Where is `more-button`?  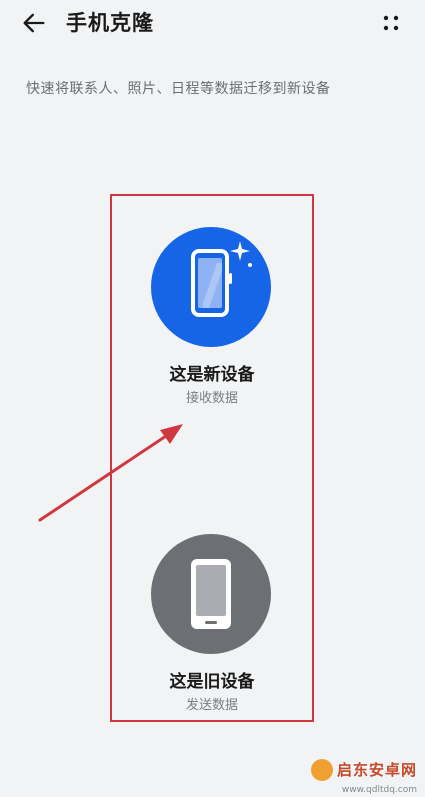 more-button is located at coordinates (391, 23).